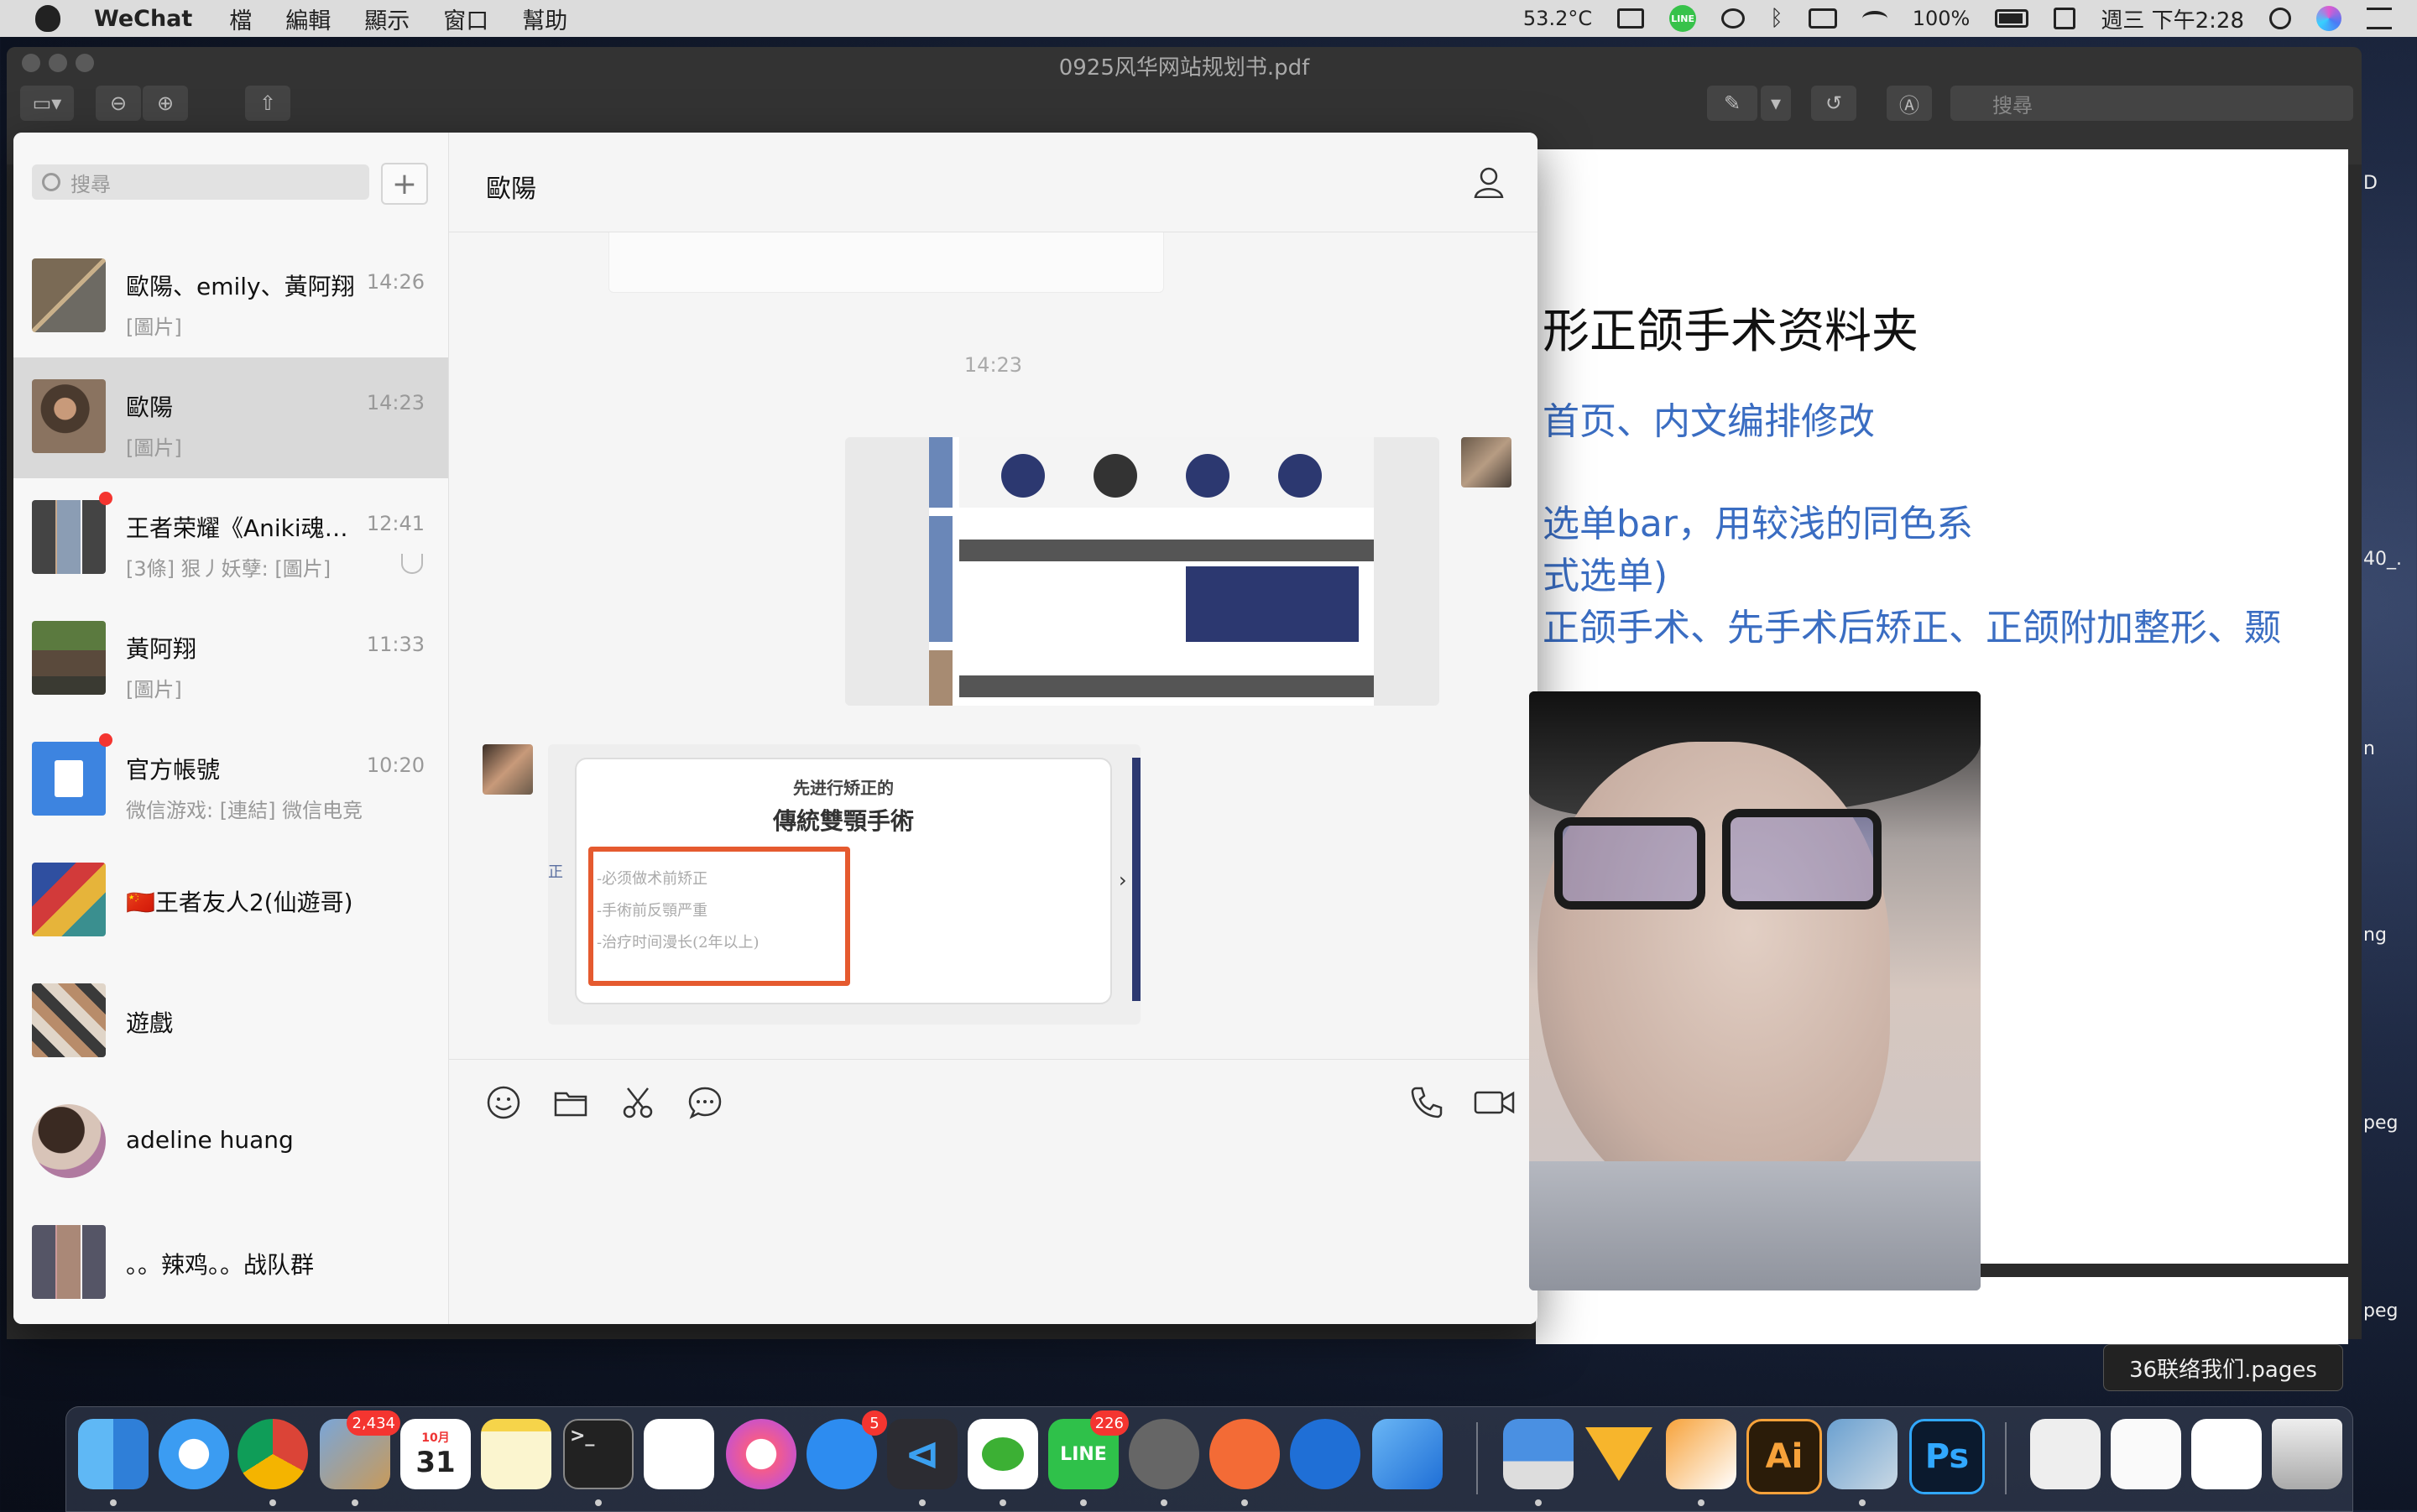 The height and width of the screenshot is (1512, 2417). I want to click on clock: 週三 下午2:28, so click(2172, 18).